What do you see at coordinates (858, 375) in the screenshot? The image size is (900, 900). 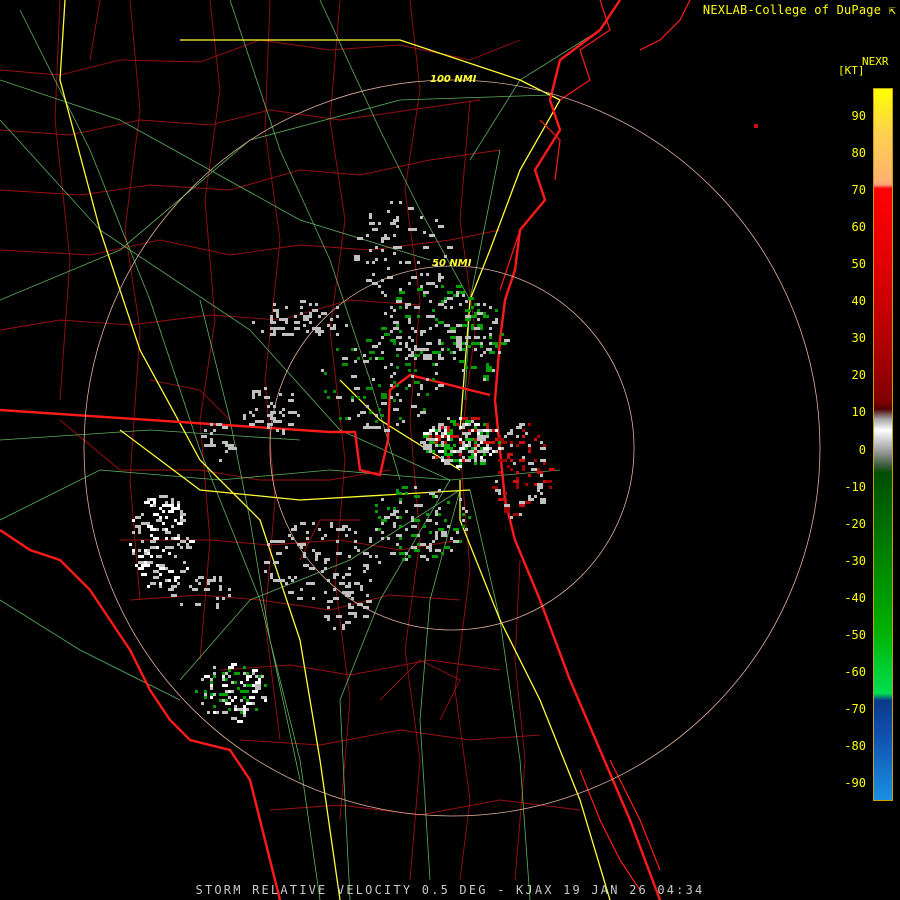 I see `colorbar-tick: 20` at bounding box center [858, 375].